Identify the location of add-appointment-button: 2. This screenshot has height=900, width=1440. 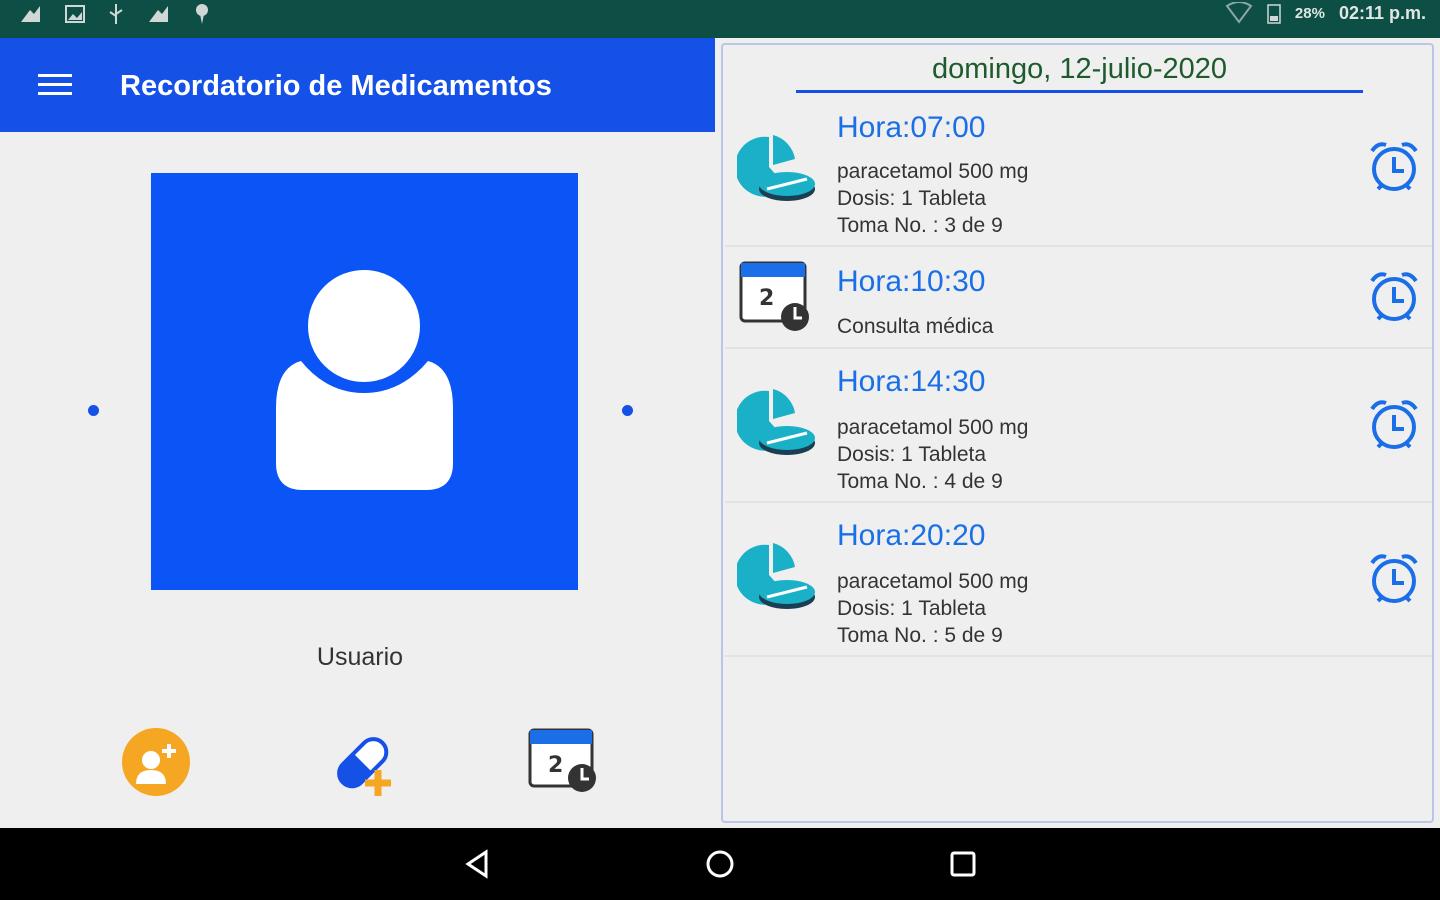
(564, 762).